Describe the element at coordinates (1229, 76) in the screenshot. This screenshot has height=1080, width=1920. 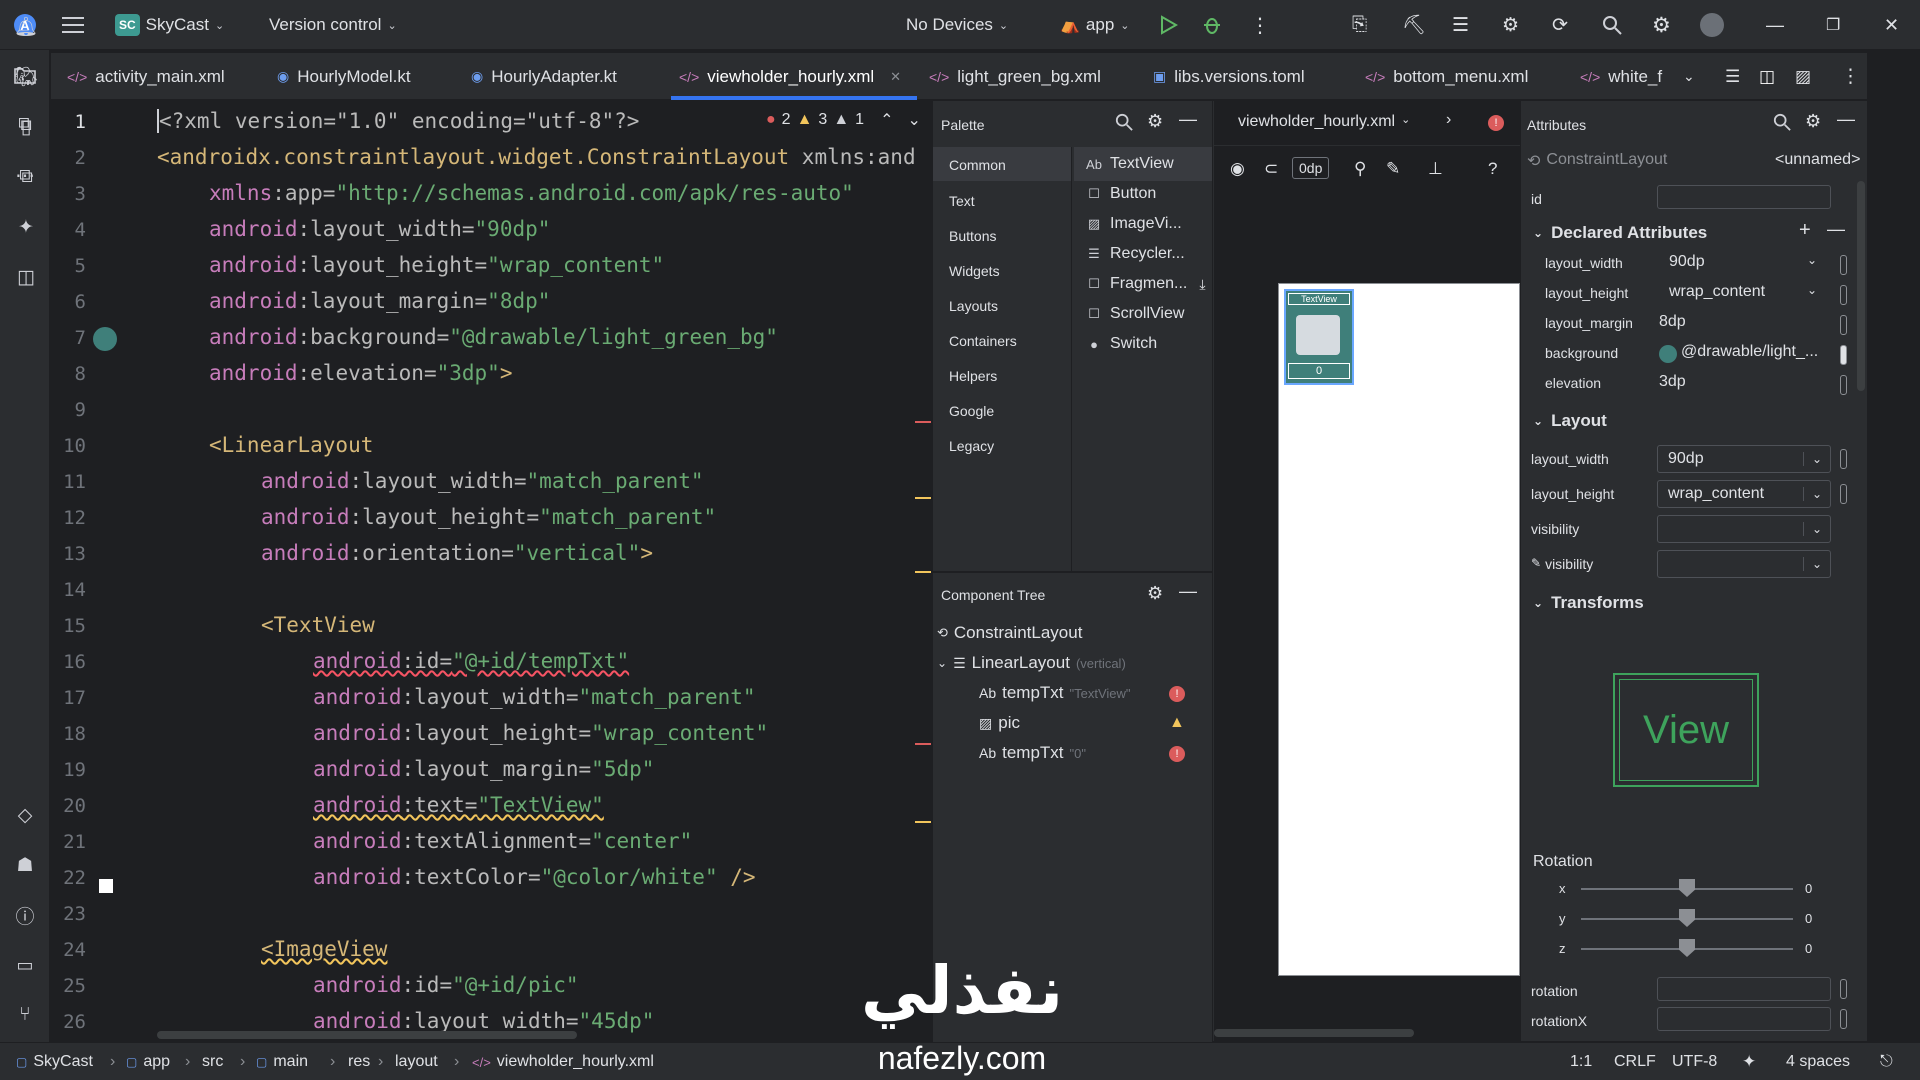
I see `tab-libs-versions: ▣ libs.versions.toml` at that location.